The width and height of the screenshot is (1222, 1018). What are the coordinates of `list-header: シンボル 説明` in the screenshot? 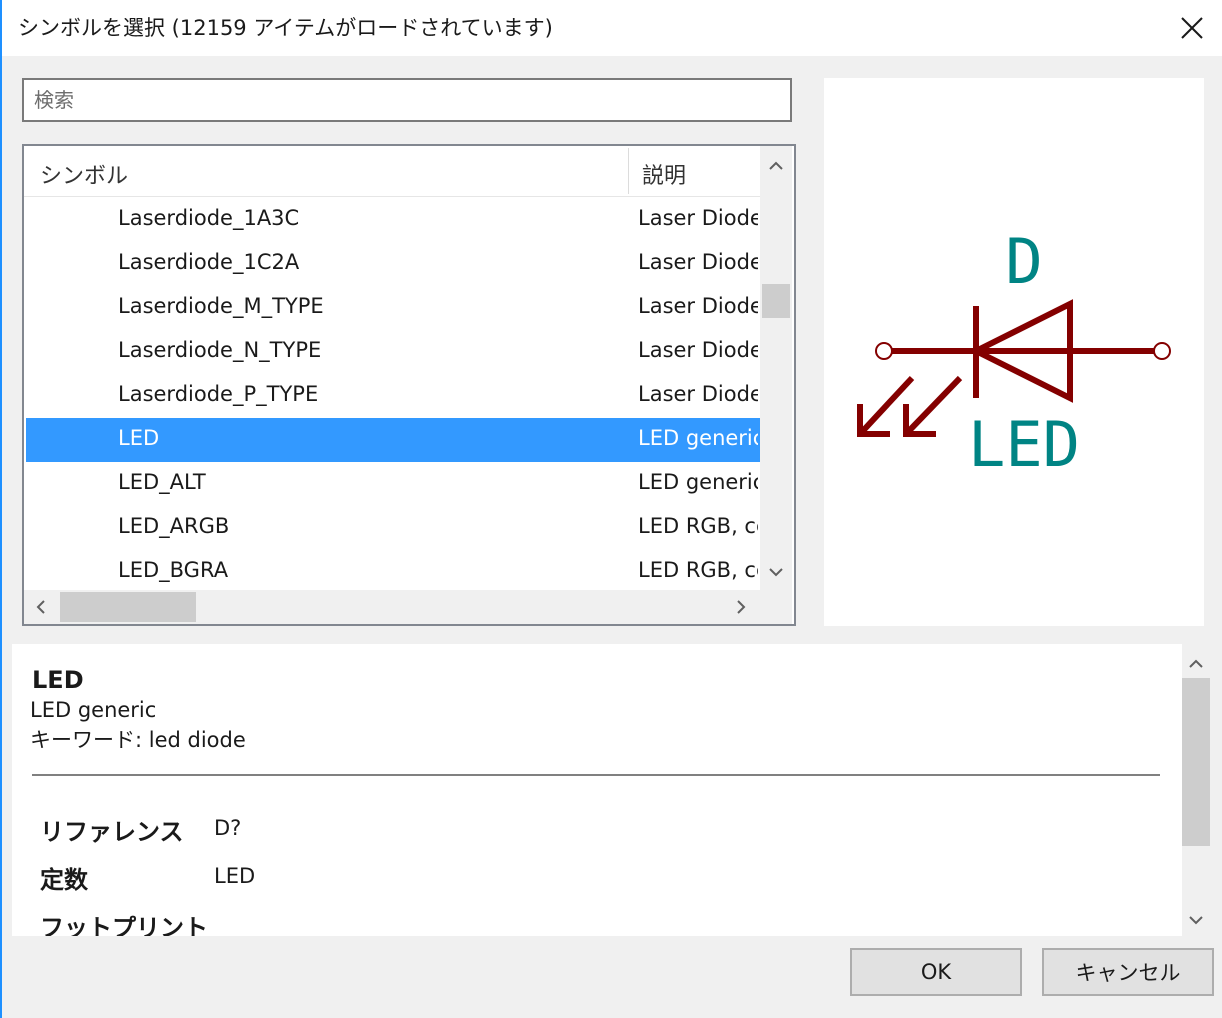 It's located at (392, 171).